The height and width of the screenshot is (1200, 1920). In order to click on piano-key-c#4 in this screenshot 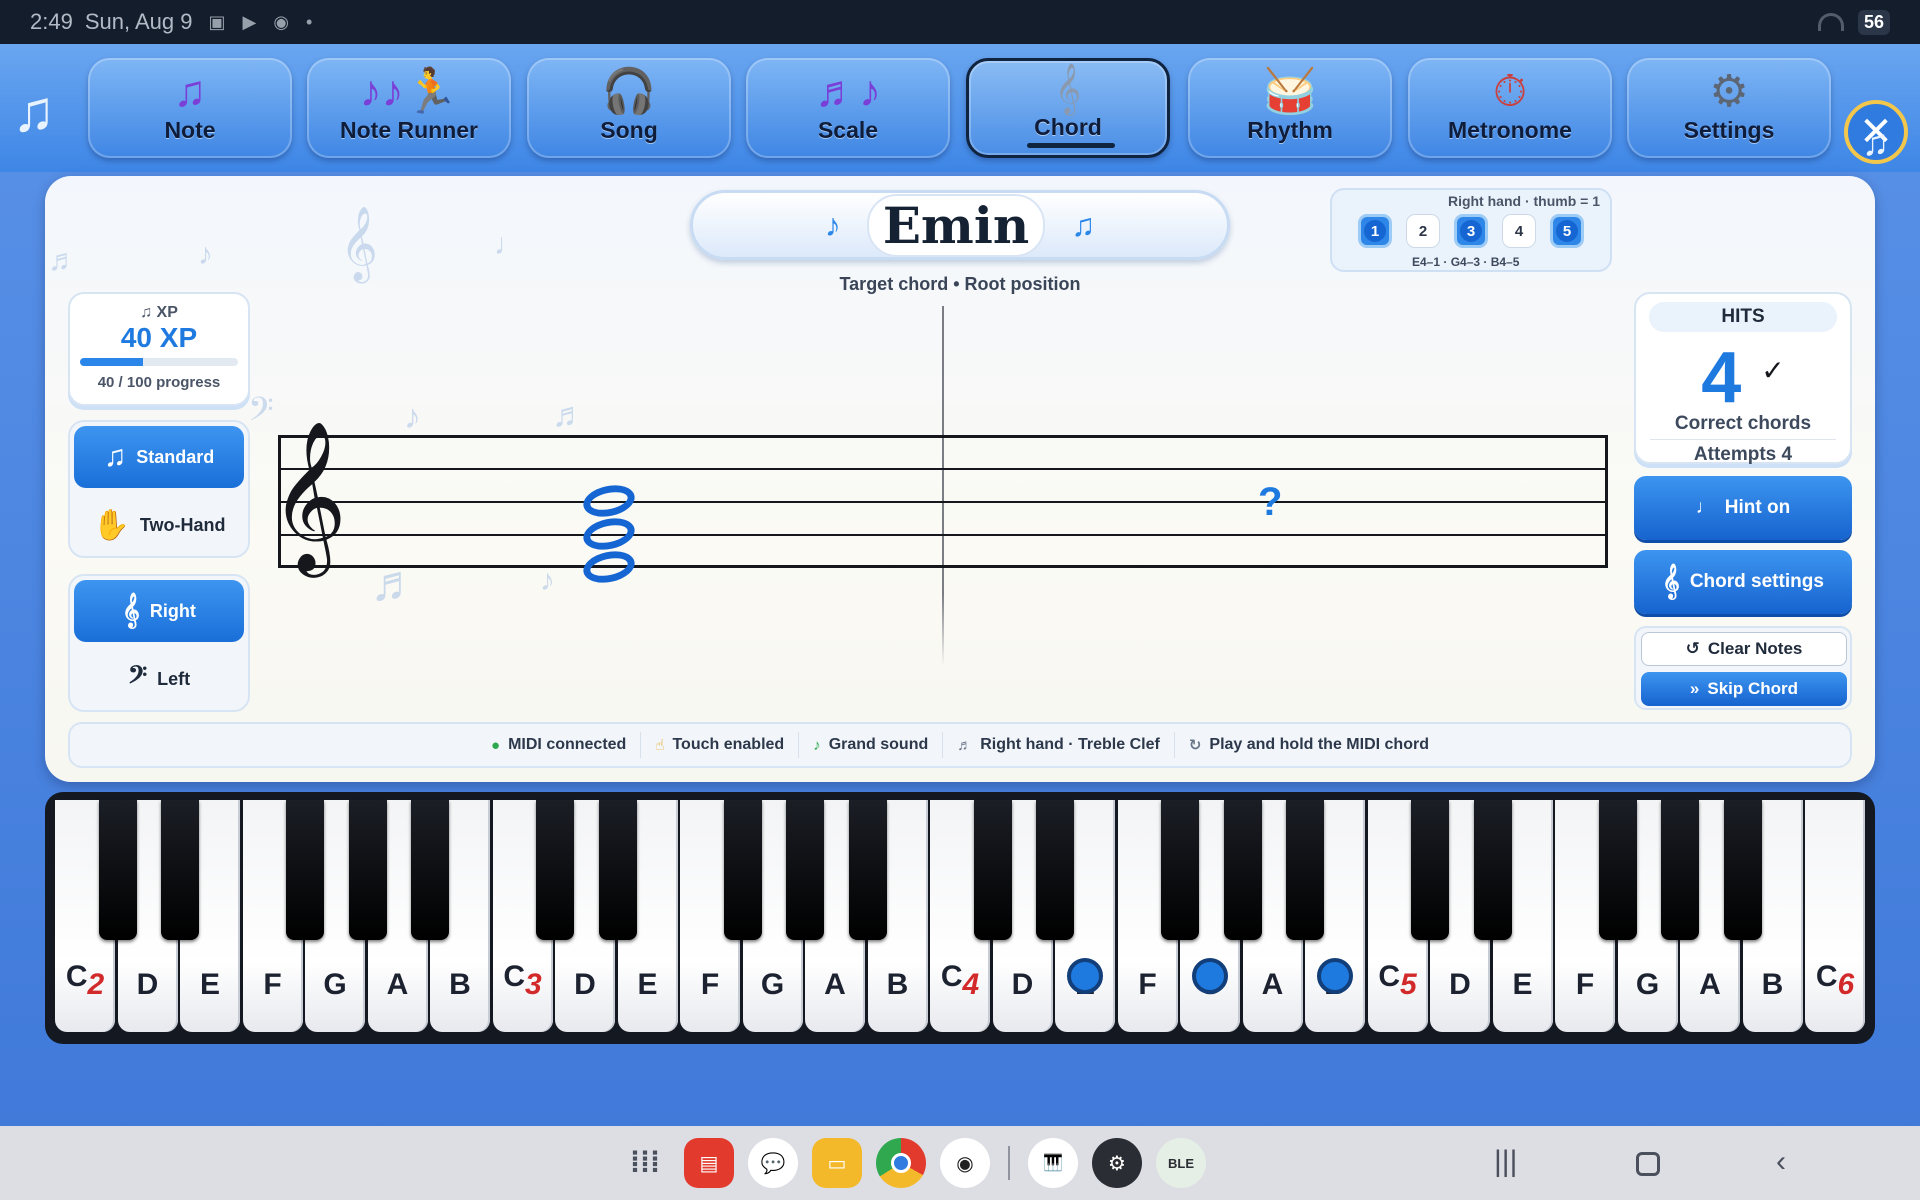, I will do `click(992, 870)`.